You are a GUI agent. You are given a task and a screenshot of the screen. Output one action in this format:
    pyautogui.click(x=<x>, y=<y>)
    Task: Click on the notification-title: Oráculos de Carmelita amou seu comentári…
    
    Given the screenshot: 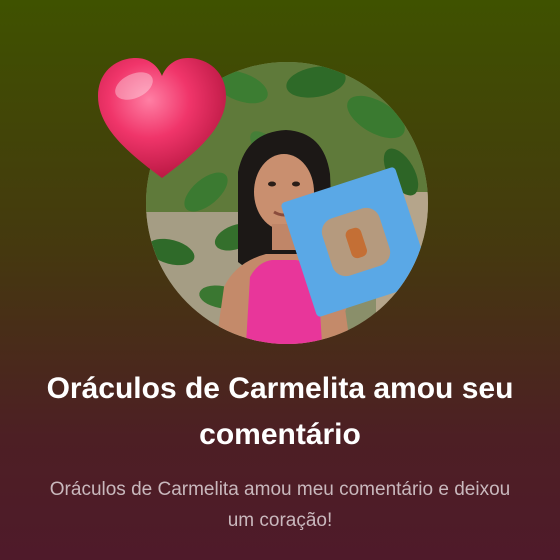 What is the action you would take?
    pyautogui.click(x=280, y=411)
    